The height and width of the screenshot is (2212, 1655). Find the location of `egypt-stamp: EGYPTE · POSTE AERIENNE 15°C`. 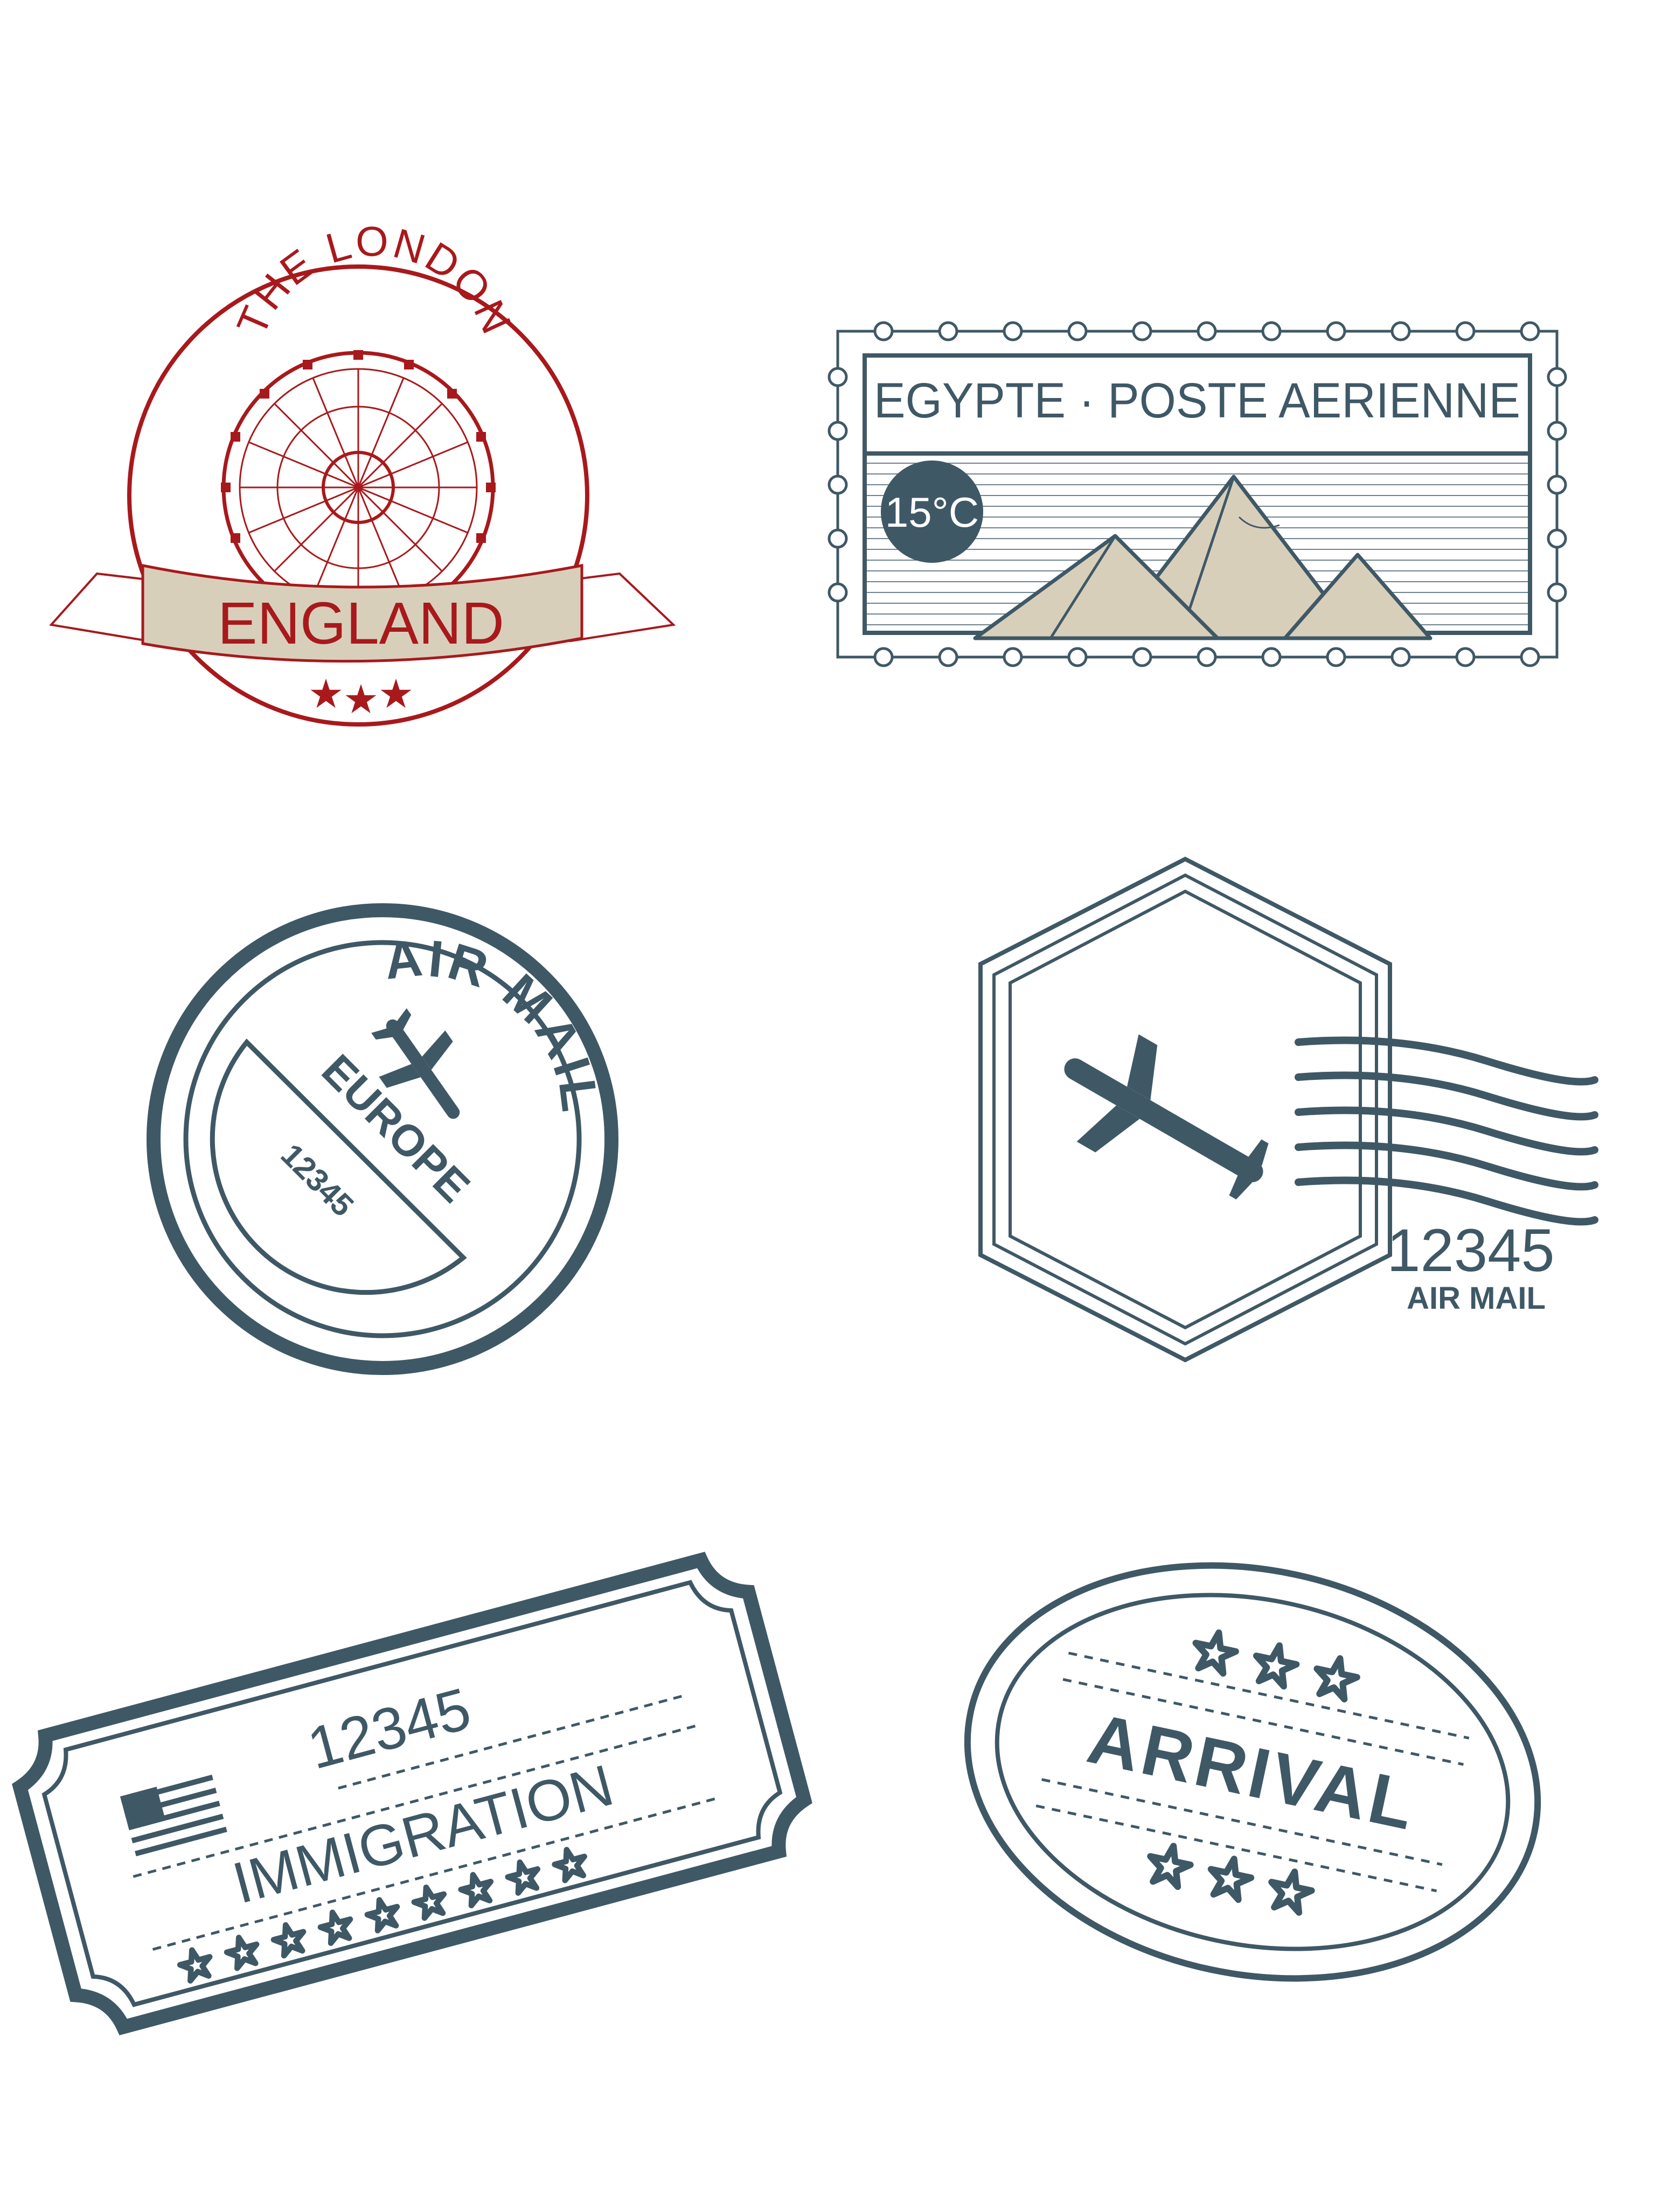

egypt-stamp: EGYPTE · POSTE AERIENNE 15°C is located at coordinates (1197, 494).